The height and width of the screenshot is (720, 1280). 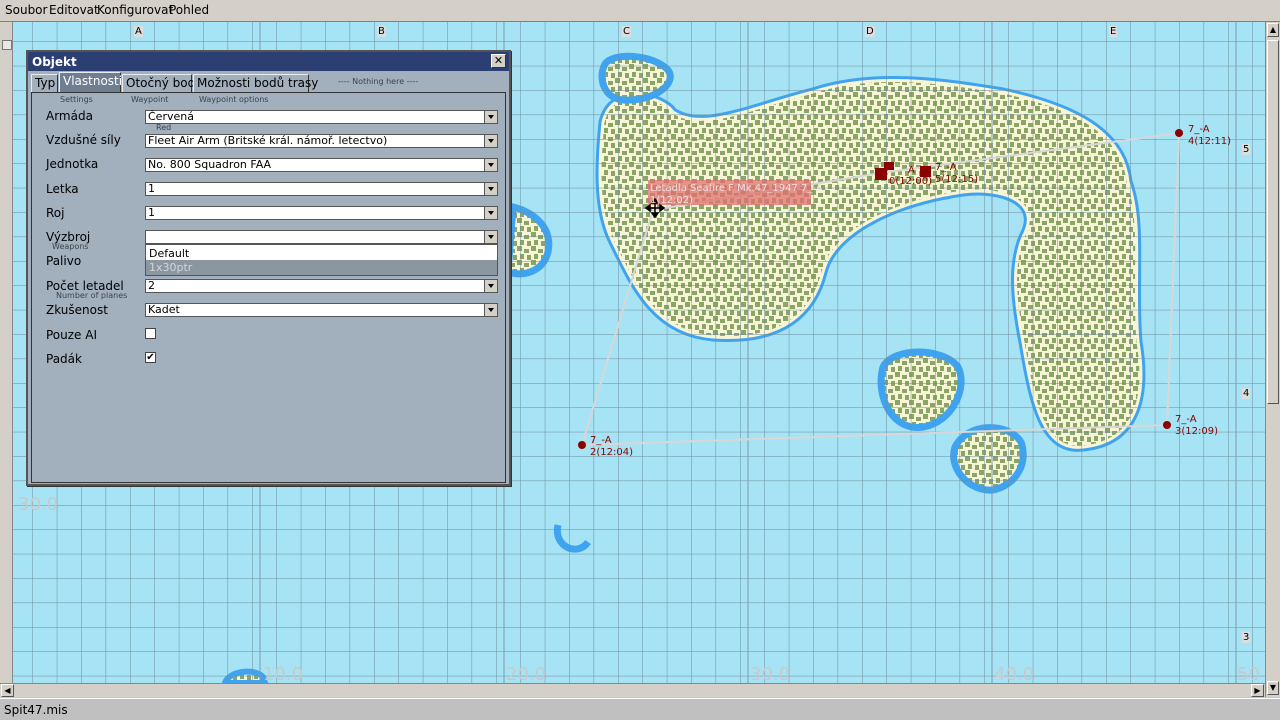 I want to click on pouze-ai-checkbox, so click(x=150, y=333).